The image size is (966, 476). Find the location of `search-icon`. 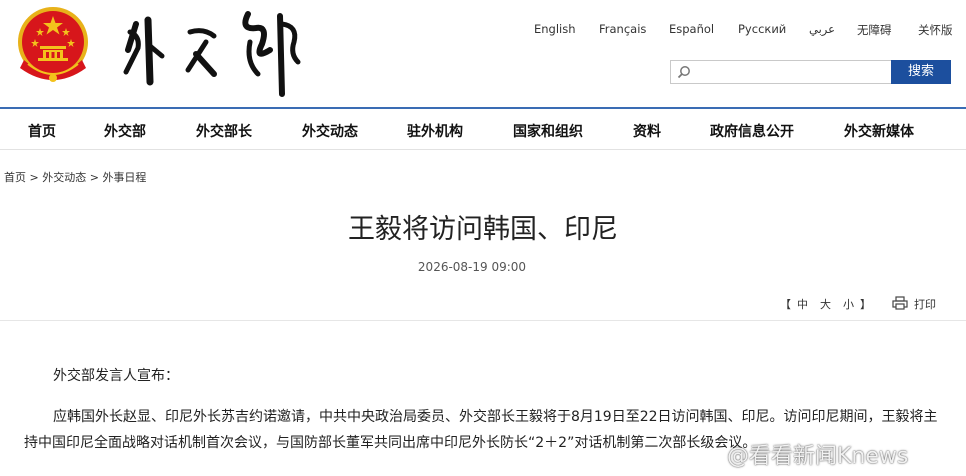

search-icon is located at coordinates (683, 72).